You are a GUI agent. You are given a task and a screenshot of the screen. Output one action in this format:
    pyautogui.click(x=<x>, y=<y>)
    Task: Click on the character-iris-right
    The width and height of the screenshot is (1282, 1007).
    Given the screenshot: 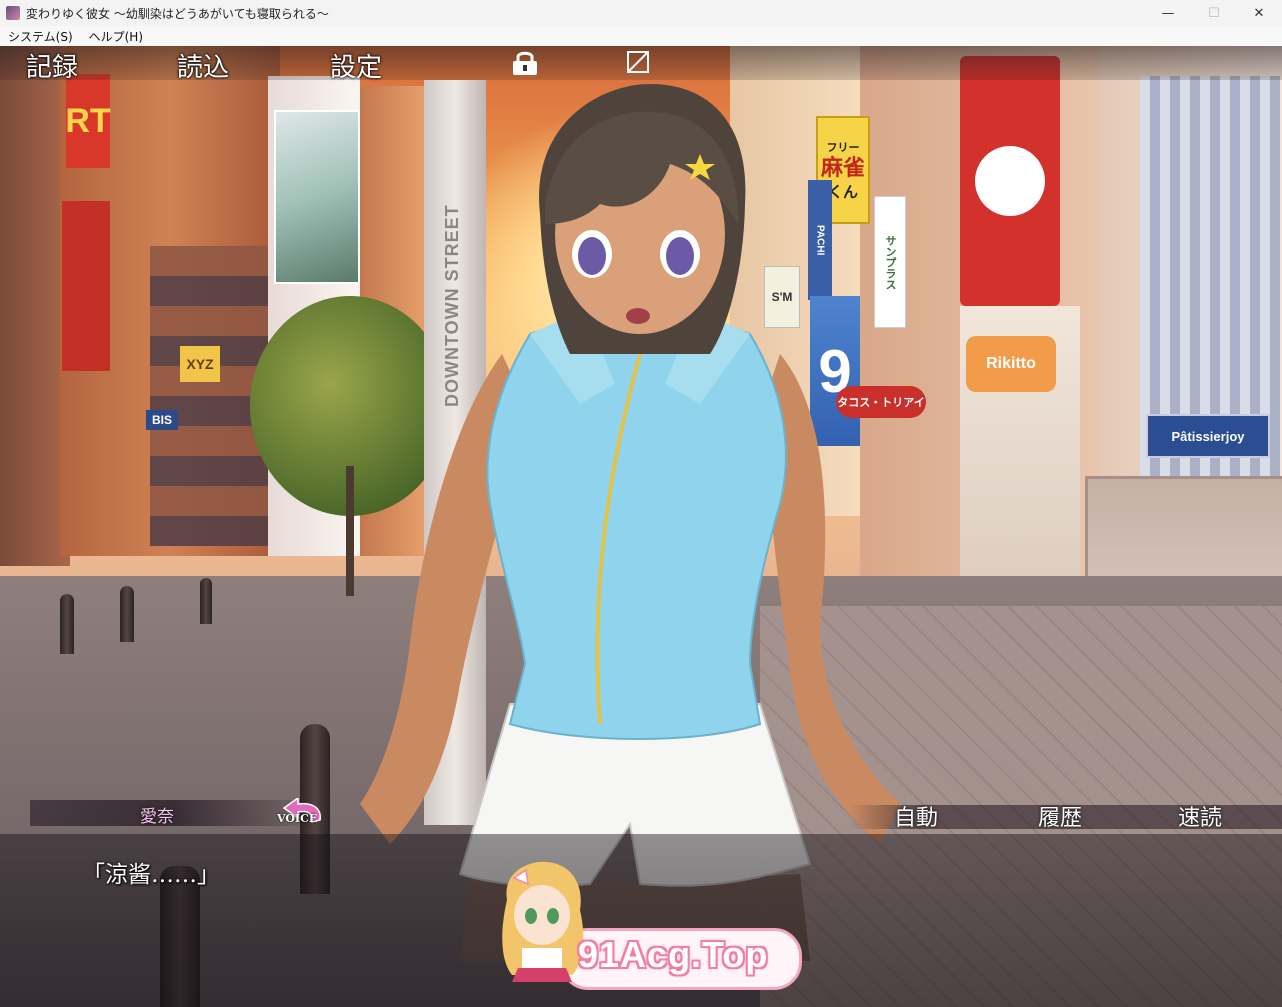 What is the action you would take?
    pyautogui.click(x=680, y=256)
    